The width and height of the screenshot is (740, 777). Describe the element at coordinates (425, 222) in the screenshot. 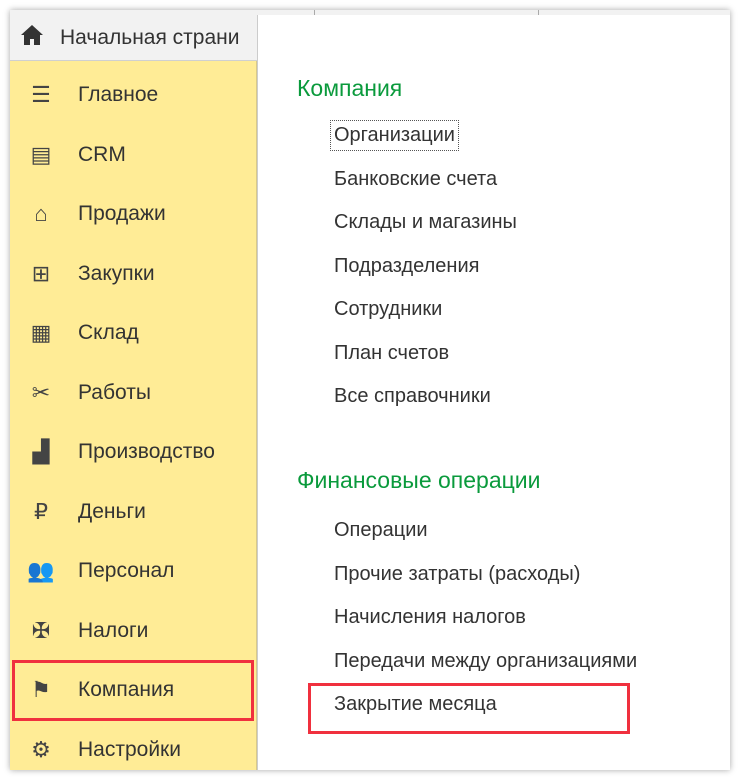

I see `panel-link: Склады и магазины` at that location.